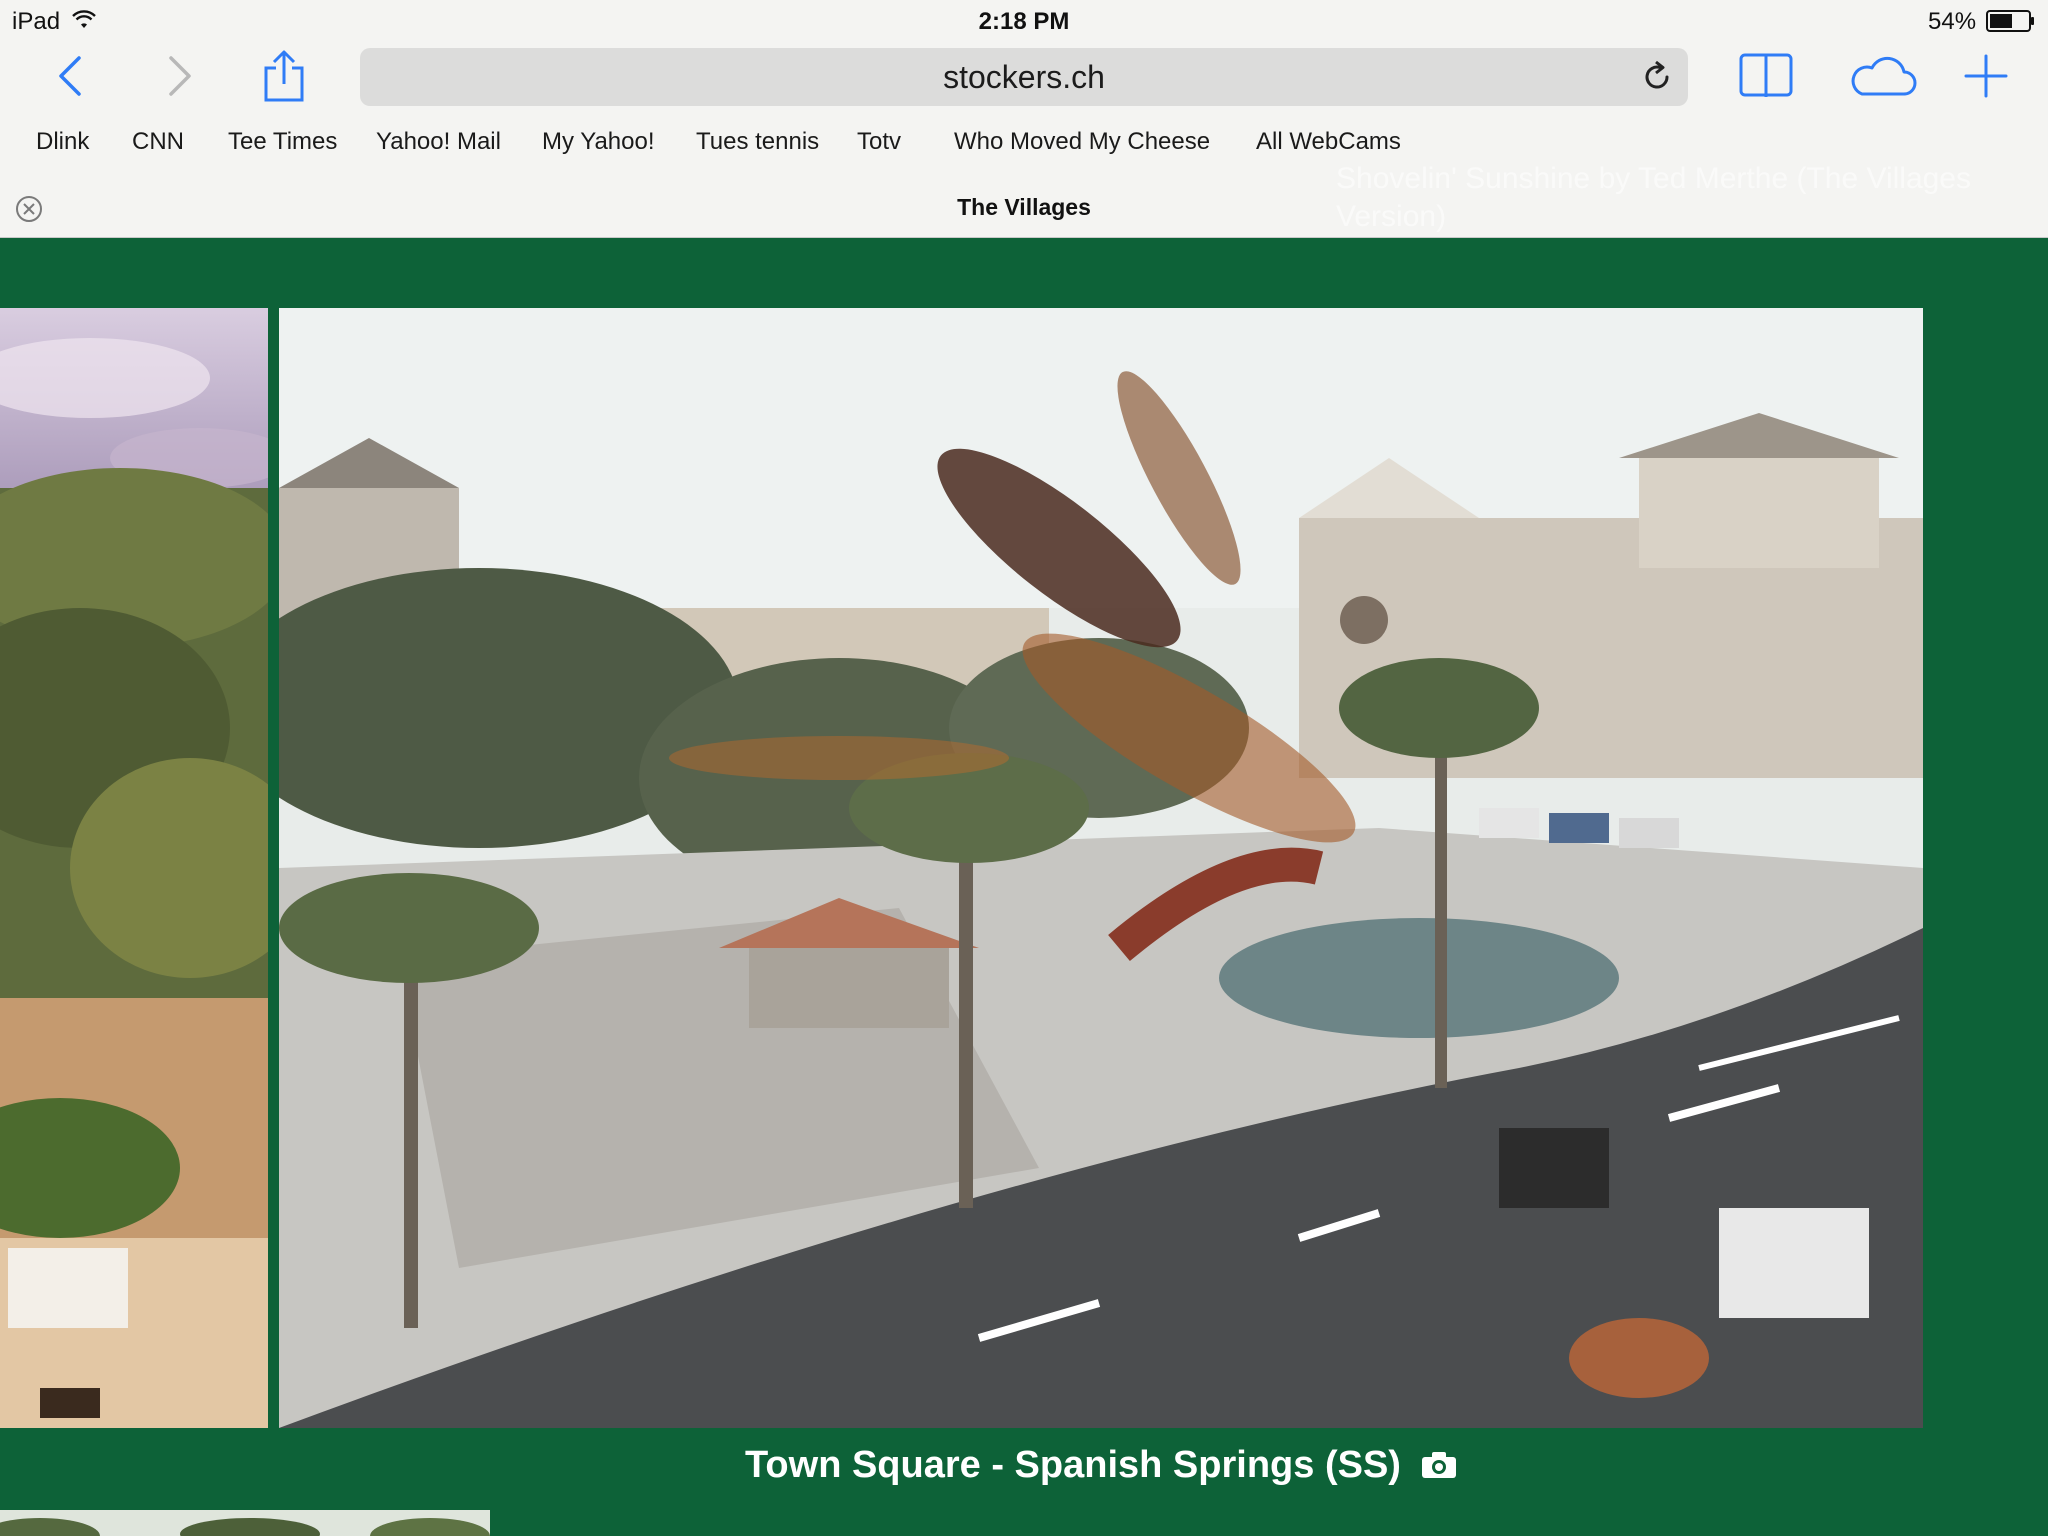  I want to click on new-tab-button, so click(1986, 76).